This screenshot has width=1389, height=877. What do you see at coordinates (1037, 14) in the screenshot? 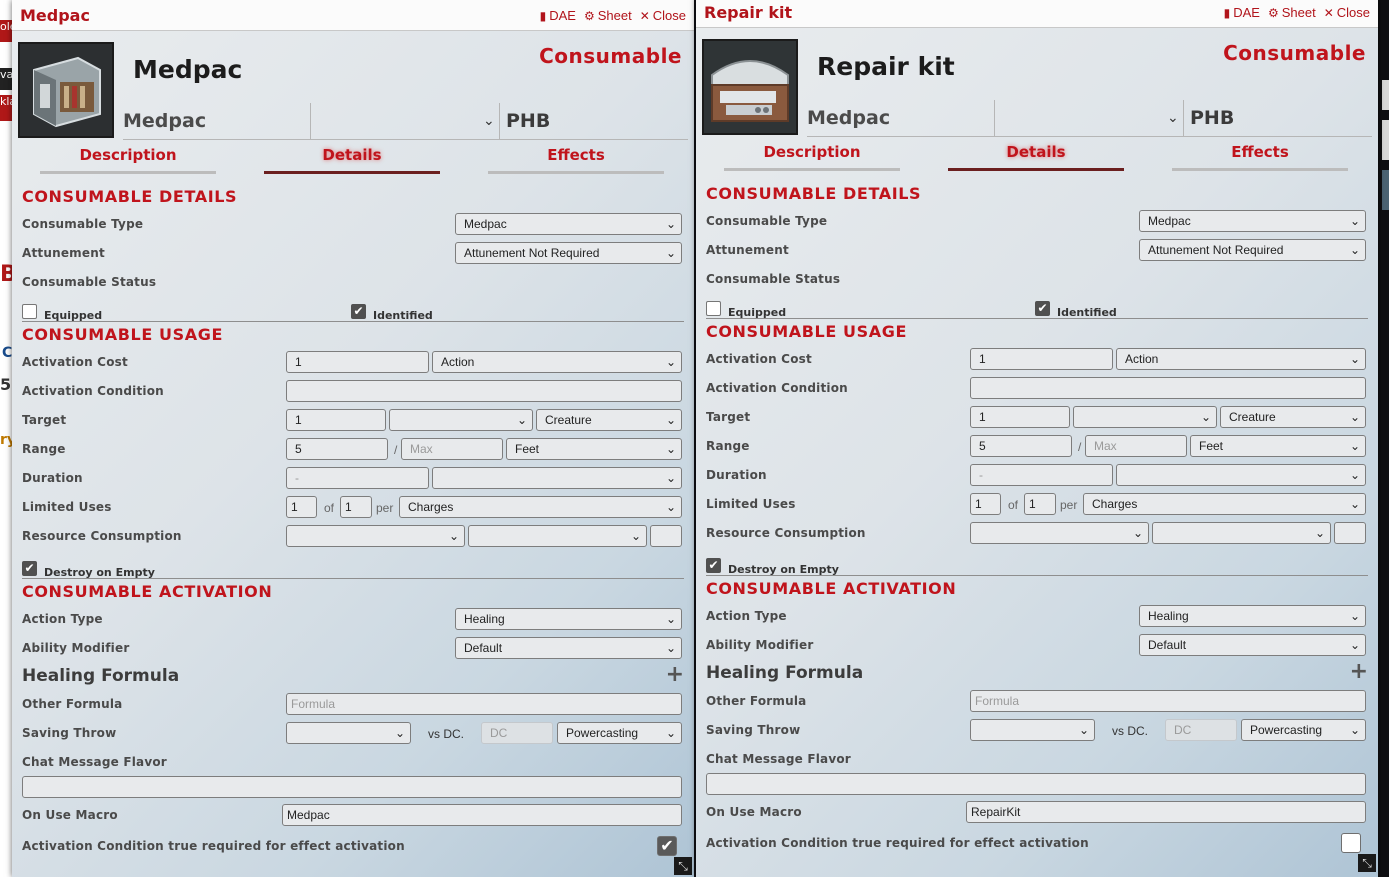
I see `window-header: Repair kit ▮ DAE ⚙ Sheet ✕ Close` at bounding box center [1037, 14].